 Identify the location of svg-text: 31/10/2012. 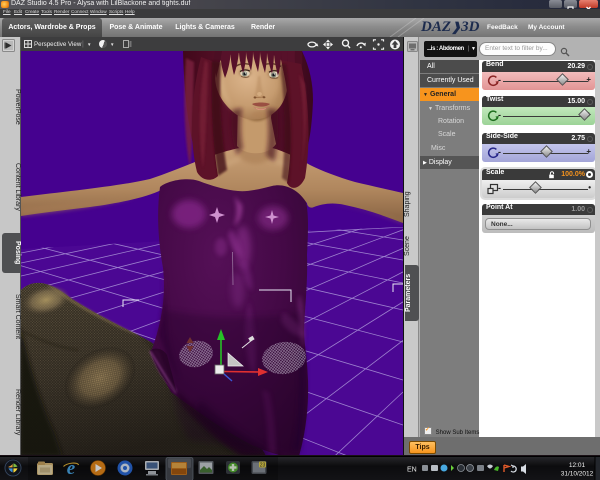
(577, 474).